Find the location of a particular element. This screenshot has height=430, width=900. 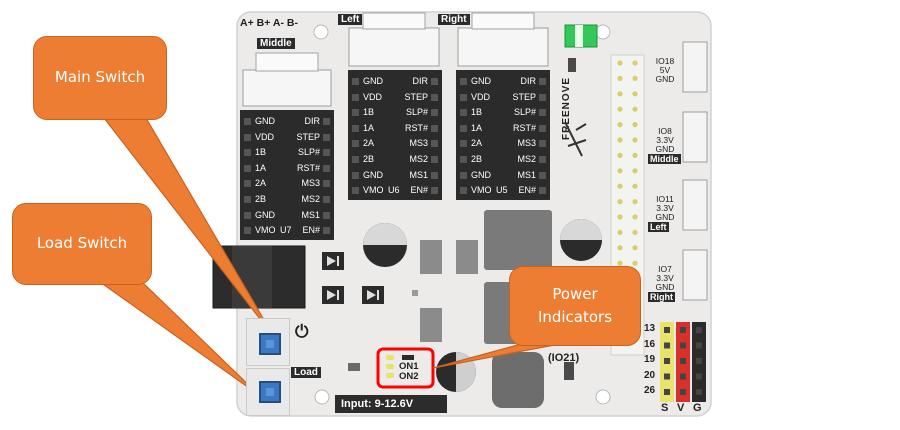

side-port-tag: Left is located at coordinates (658, 227).